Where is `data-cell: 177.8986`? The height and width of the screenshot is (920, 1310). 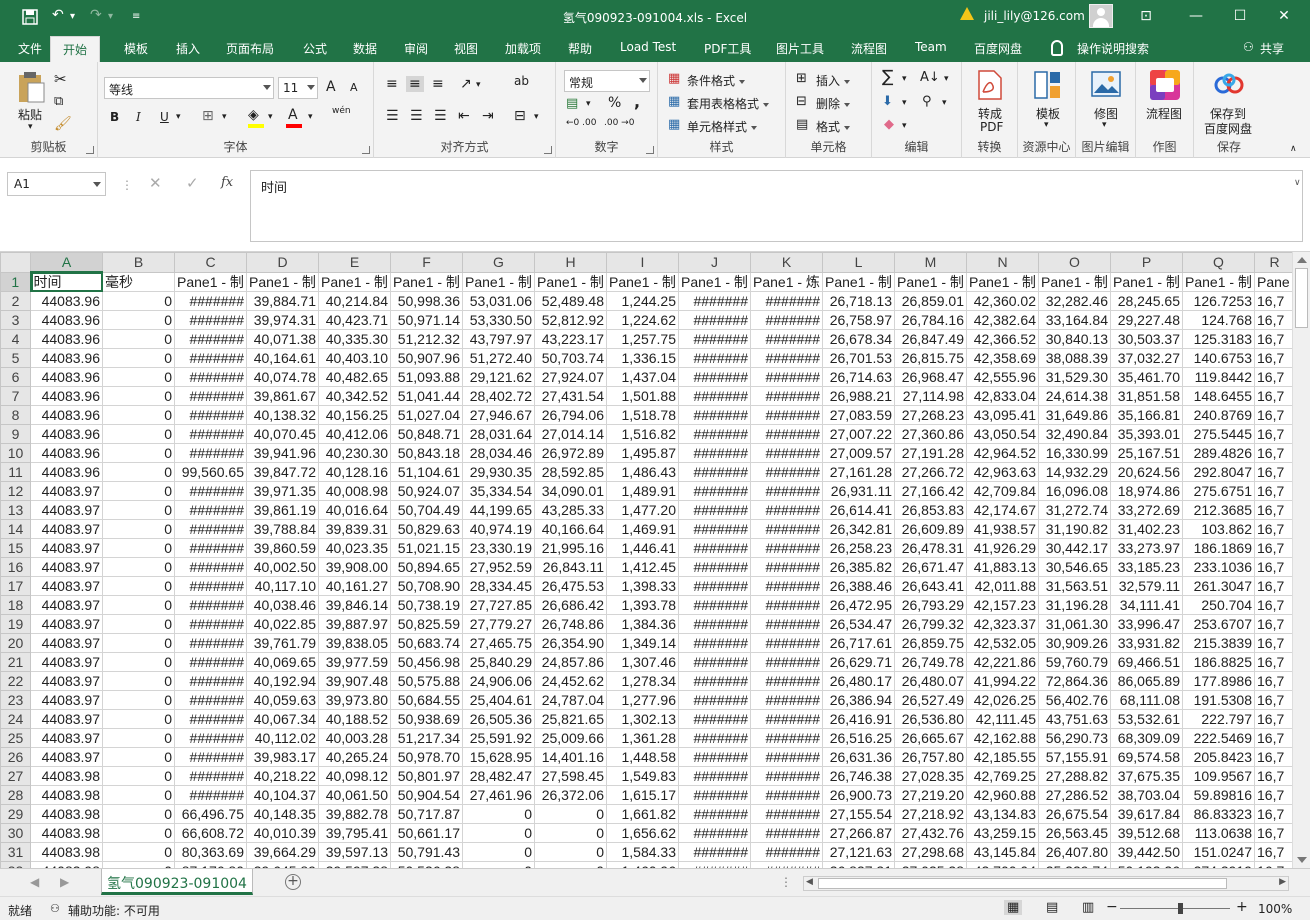
data-cell: 177.8986 is located at coordinates (1218, 681).